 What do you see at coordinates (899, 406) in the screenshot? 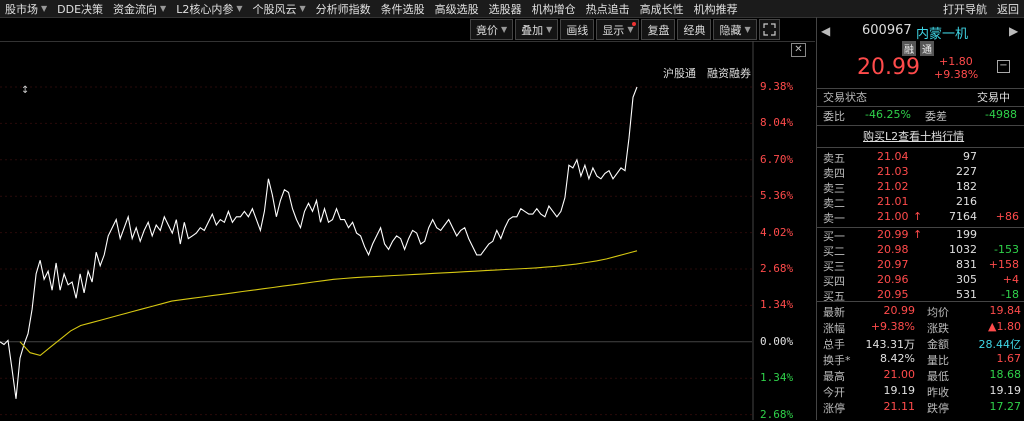
I see `stat-value: 21.11` at bounding box center [899, 406].